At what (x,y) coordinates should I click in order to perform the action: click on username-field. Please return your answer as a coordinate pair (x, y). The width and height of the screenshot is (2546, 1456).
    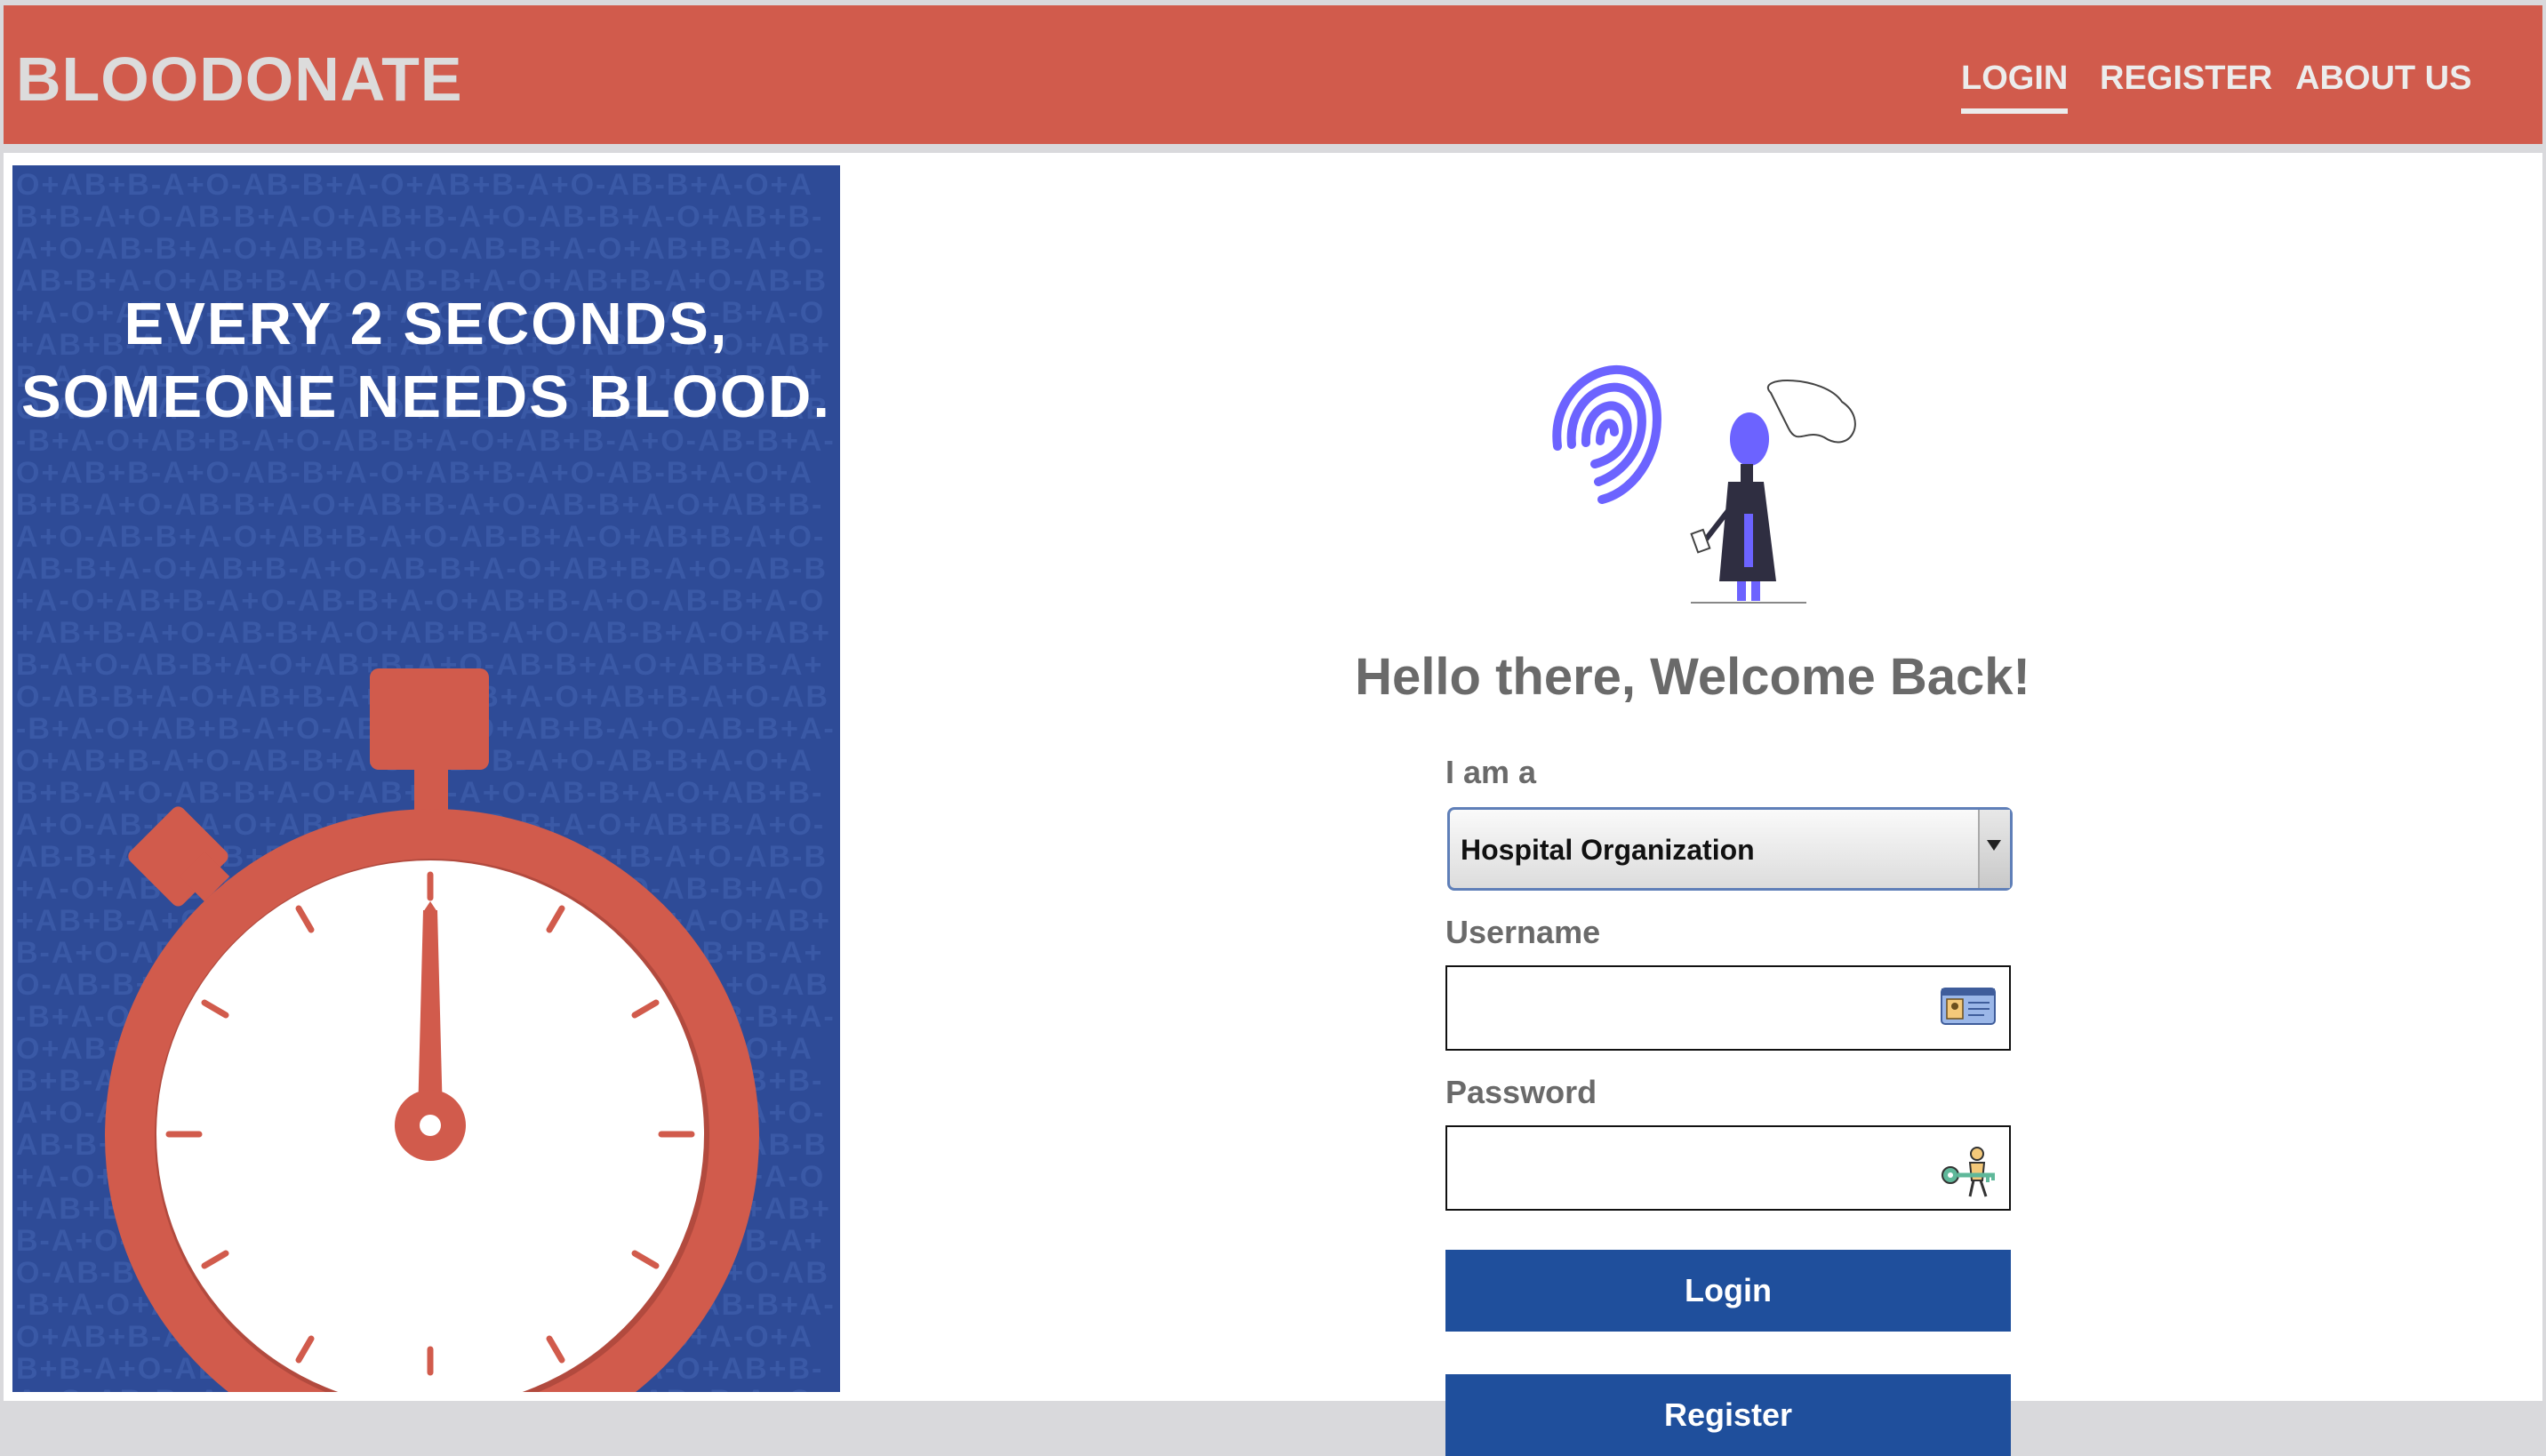
    Looking at the image, I should click on (1728, 1008).